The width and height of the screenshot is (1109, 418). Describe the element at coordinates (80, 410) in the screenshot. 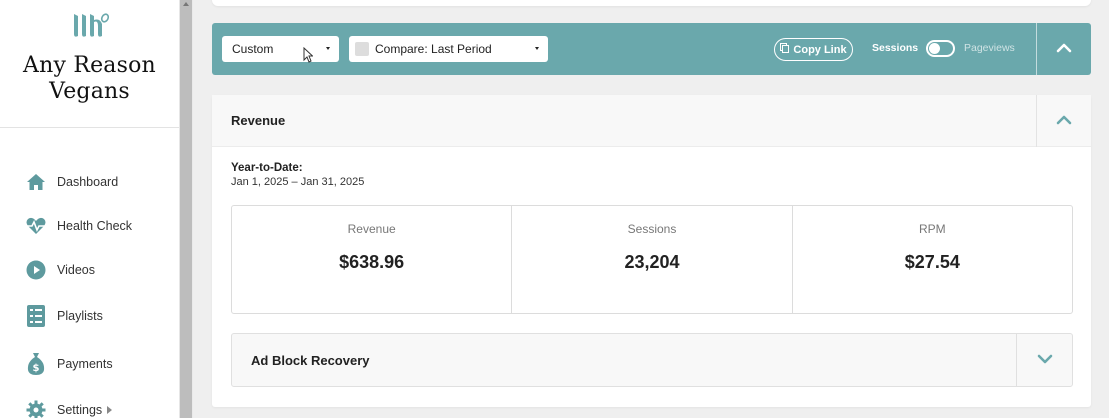

I see `sidebar-item-label: Settings` at that location.